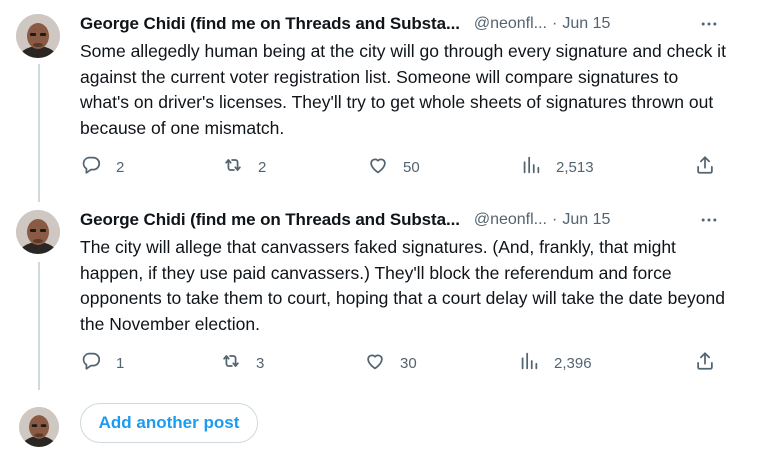  What do you see at coordinates (120, 363) in the screenshot?
I see `reply-count: 1` at bounding box center [120, 363].